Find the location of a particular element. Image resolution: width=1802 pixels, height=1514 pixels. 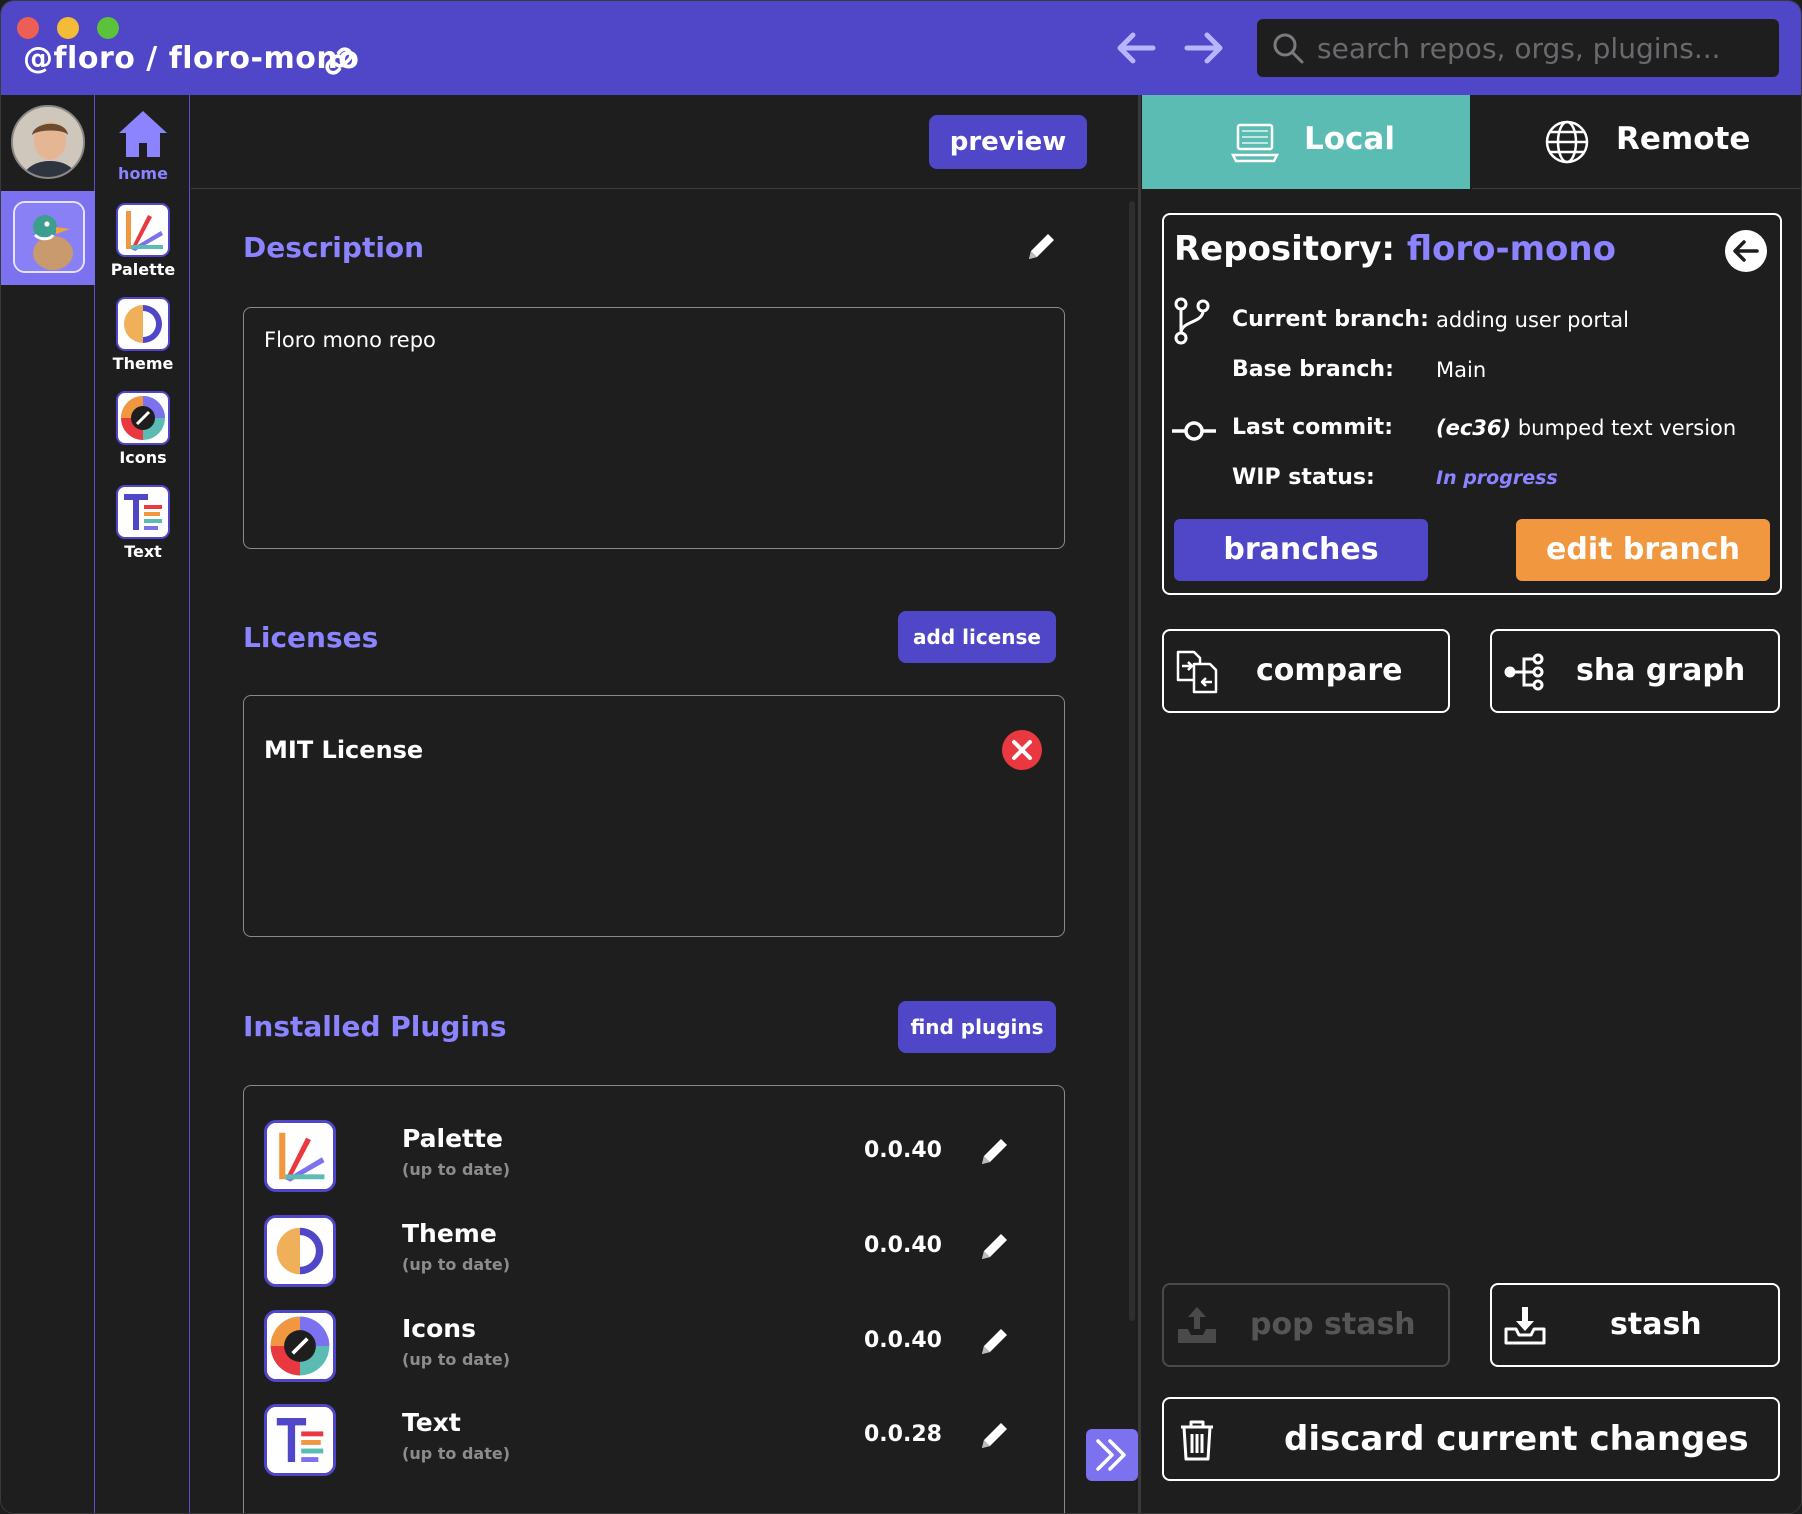

plugin-row-theme: Theme (up to date) 0.0.40 is located at coordinates (654, 1251).